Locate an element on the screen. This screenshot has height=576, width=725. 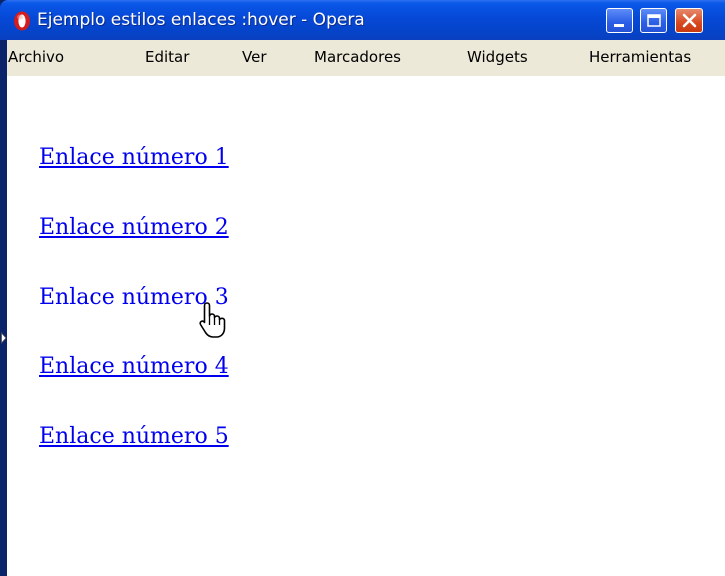
link-5: Enlace número 5 is located at coordinates (134, 436).